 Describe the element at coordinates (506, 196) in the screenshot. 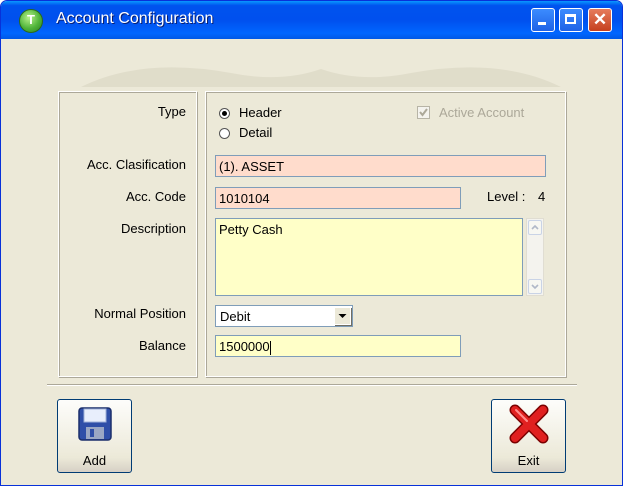

I see `level-label: Level :` at that location.